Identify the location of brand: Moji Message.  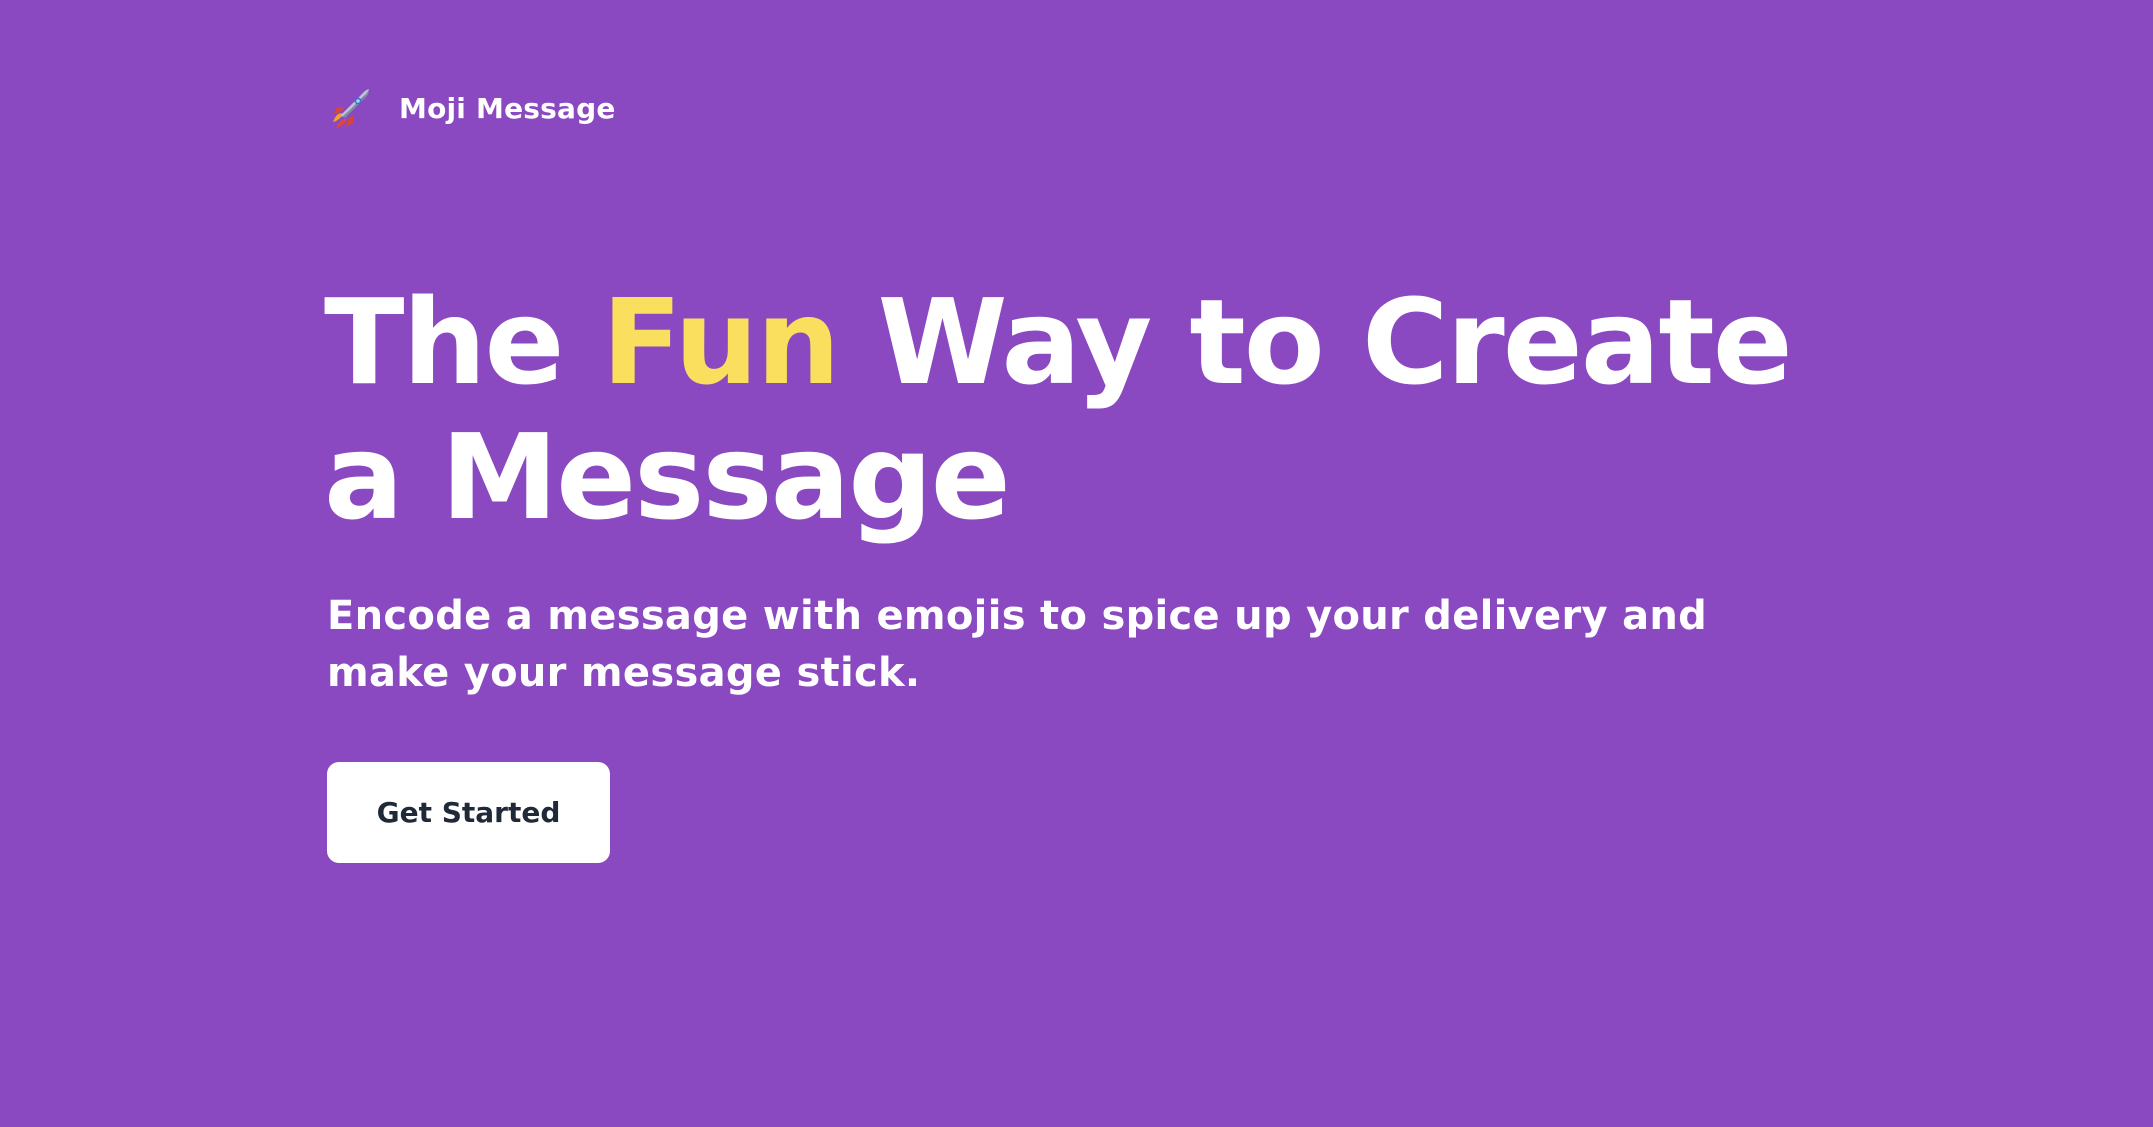
(471, 109).